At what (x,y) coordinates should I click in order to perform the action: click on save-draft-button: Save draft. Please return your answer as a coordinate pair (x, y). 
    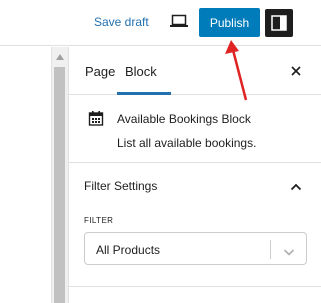
    Looking at the image, I should click on (121, 22).